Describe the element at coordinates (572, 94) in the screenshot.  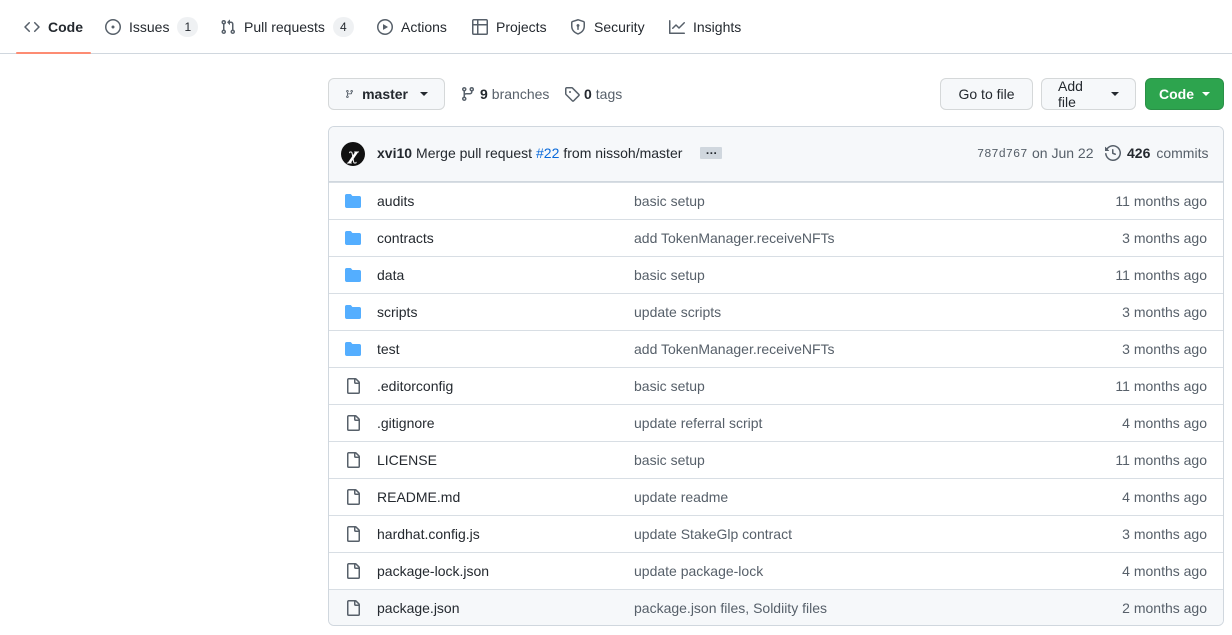
I see `tag-icon` at that location.